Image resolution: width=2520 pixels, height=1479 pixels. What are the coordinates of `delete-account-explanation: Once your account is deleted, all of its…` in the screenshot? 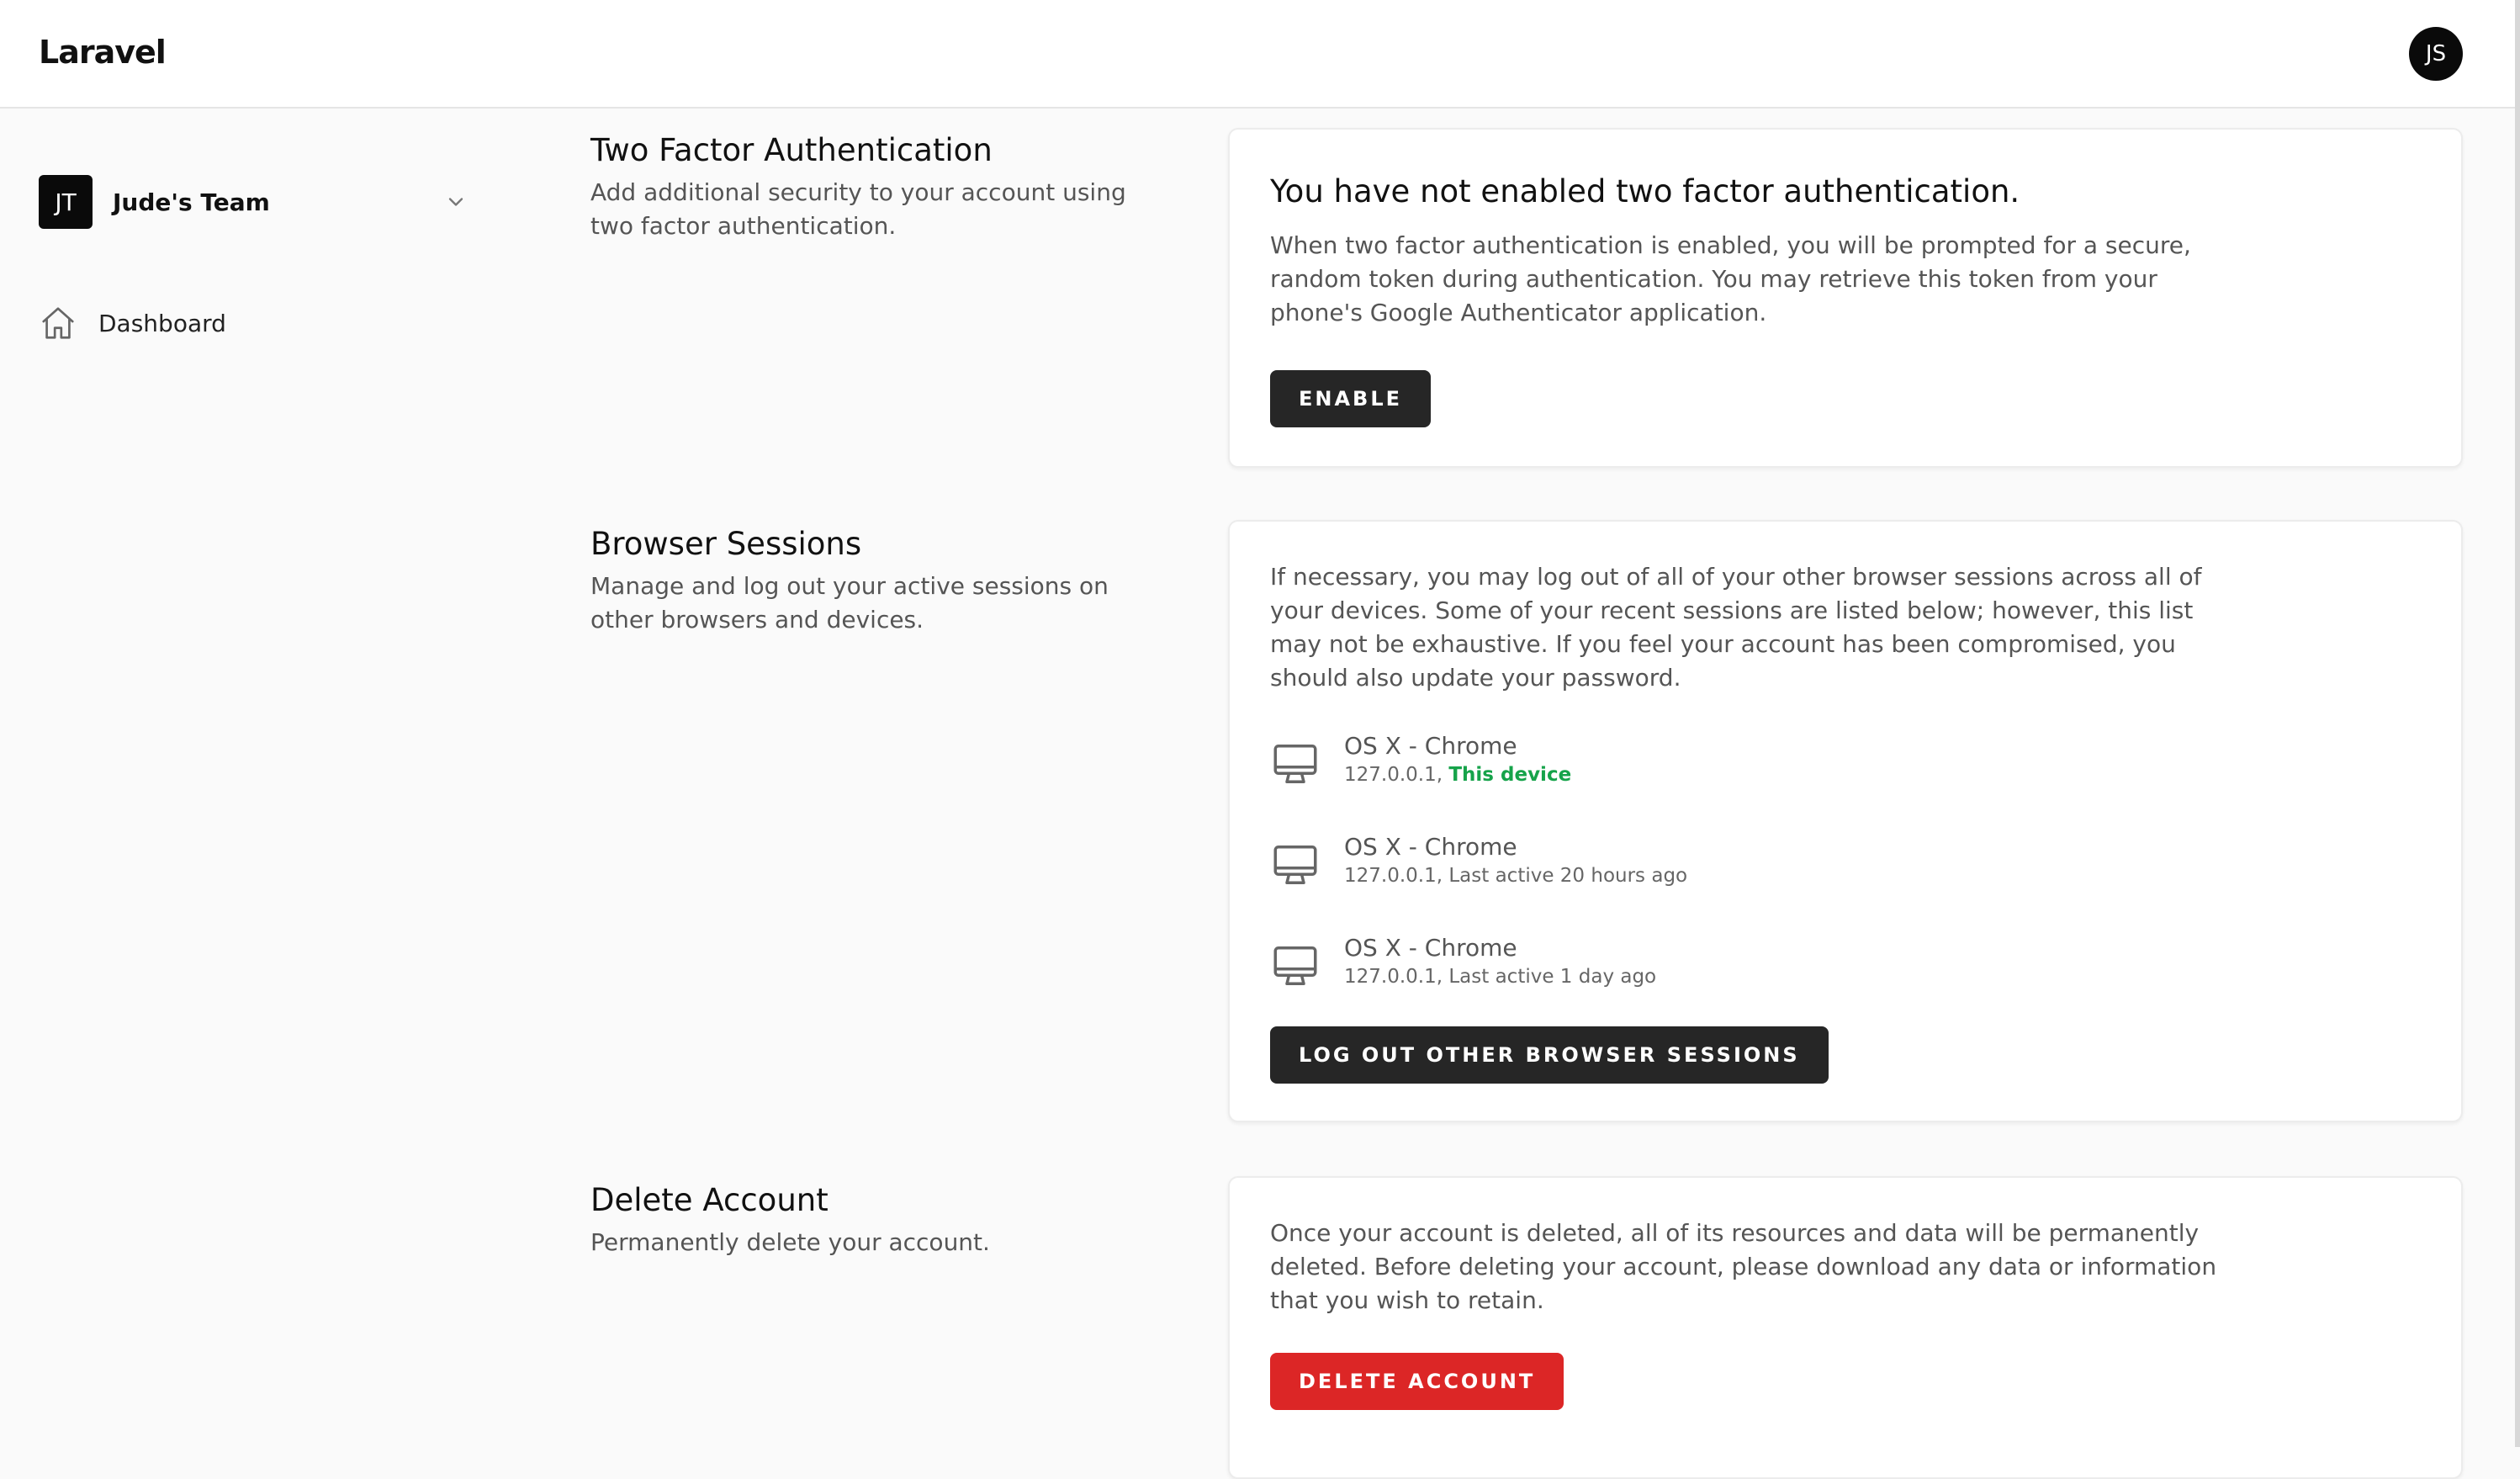 It's located at (1743, 1266).